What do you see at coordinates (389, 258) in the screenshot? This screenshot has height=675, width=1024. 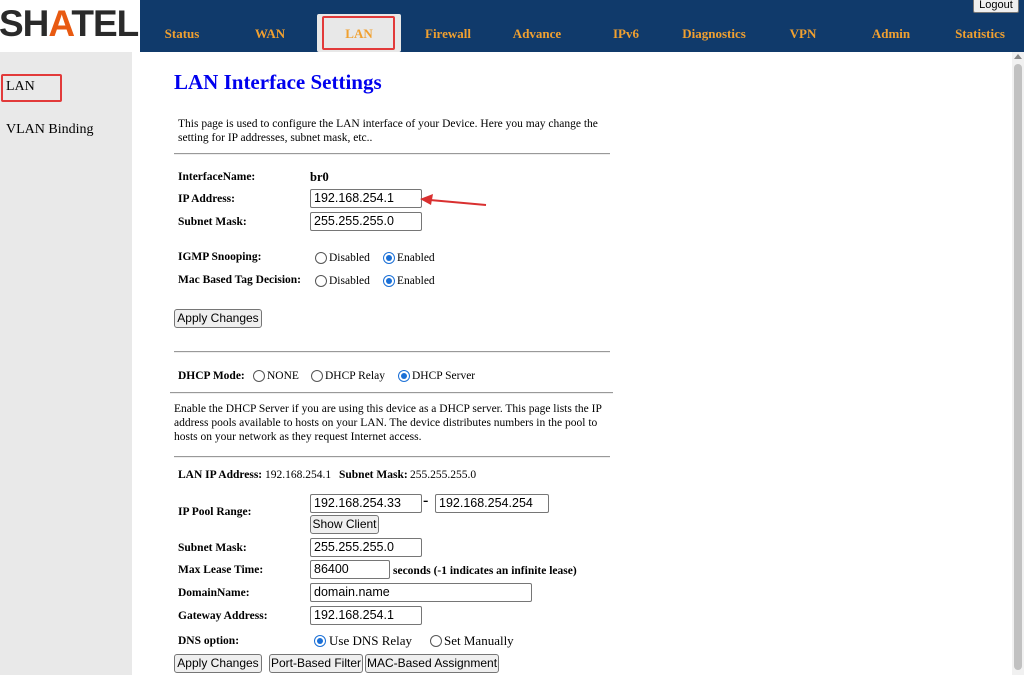 I see `igmp-enabled-radio` at bounding box center [389, 258].